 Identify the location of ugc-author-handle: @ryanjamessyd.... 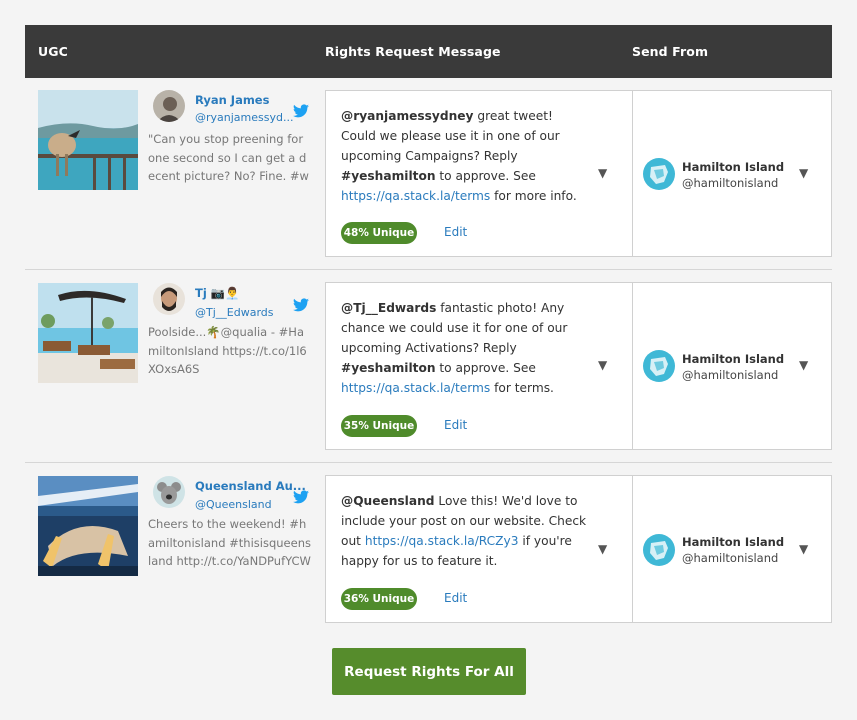
(244, 117).